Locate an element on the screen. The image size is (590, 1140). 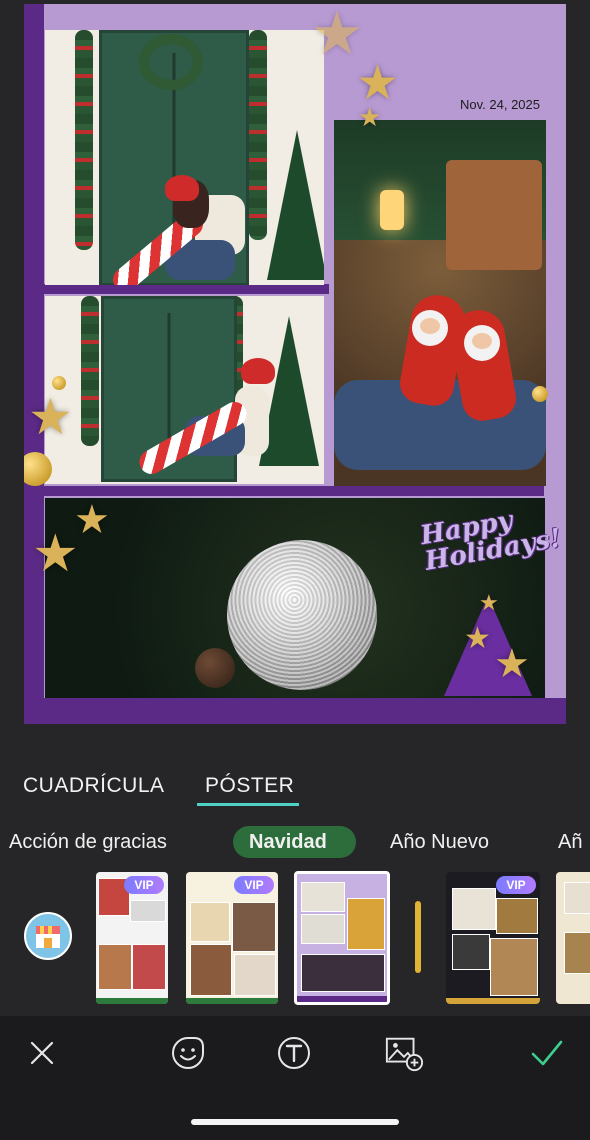
wreath is located at coordinates (171, 62).